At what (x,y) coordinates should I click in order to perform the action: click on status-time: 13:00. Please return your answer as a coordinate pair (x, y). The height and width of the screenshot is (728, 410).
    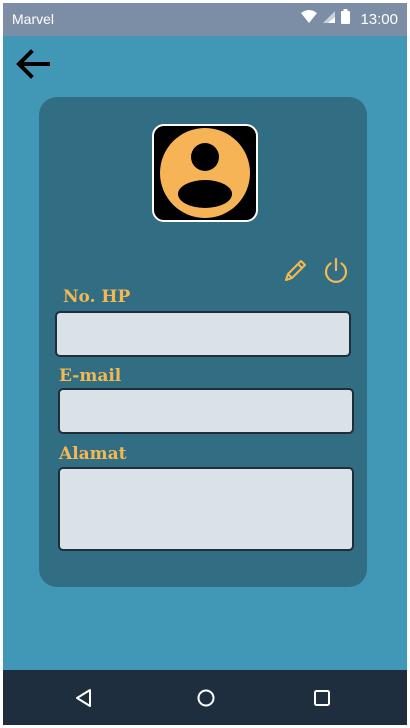
    Looking at the image, I should click on (379, 19).